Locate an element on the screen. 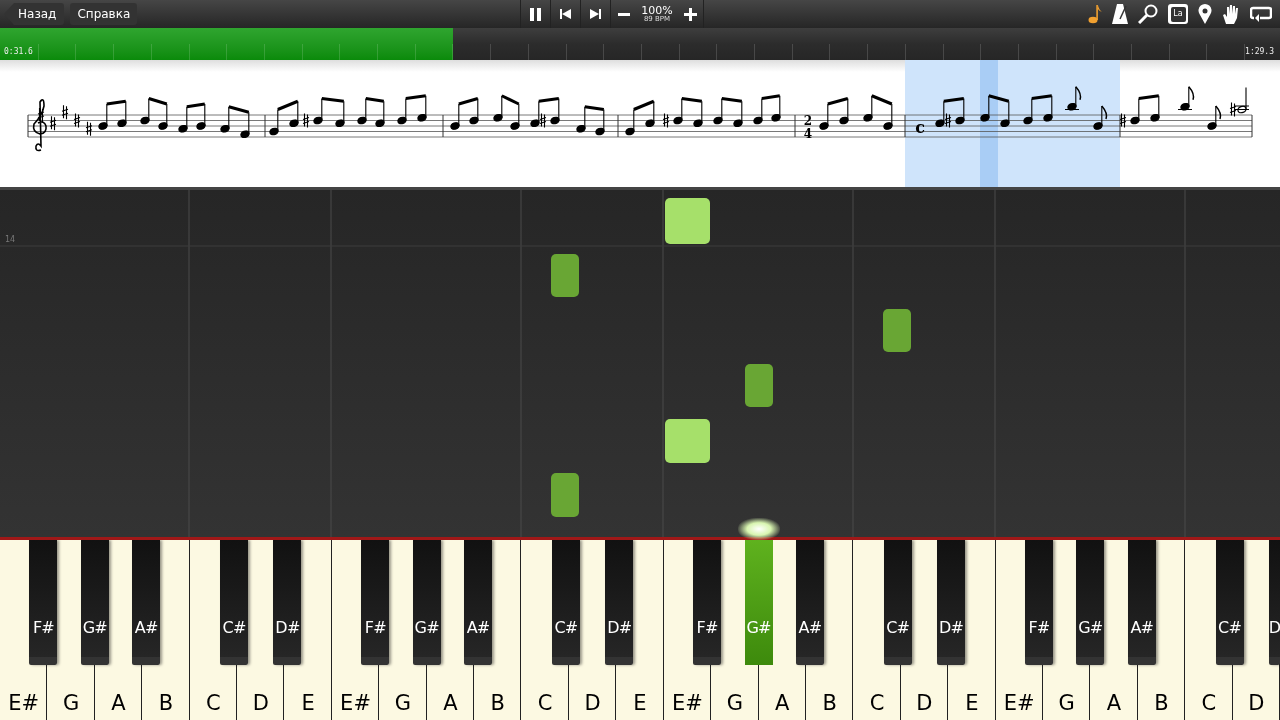 The image size is (1280, 720). plus-icon is located at coordinates (690, 14).